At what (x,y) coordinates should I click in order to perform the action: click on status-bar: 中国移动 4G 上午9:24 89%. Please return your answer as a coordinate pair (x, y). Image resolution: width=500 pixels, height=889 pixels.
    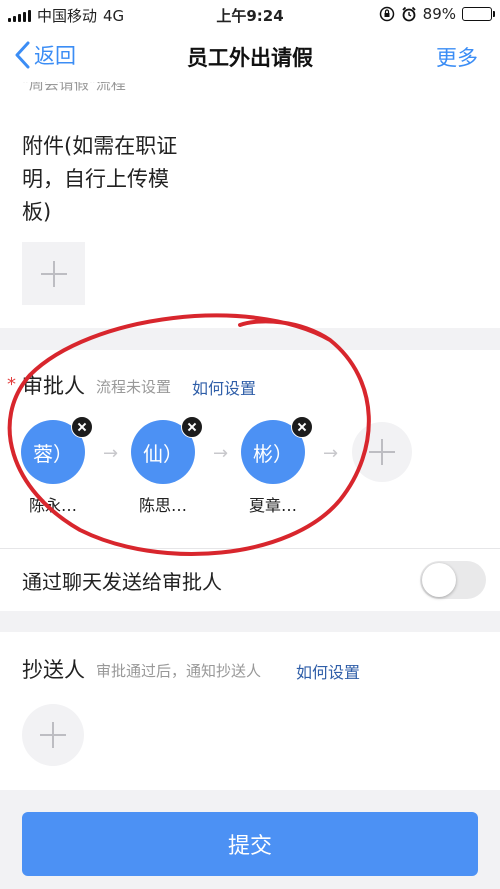
    Looking at the image, I should click on (250, 15).